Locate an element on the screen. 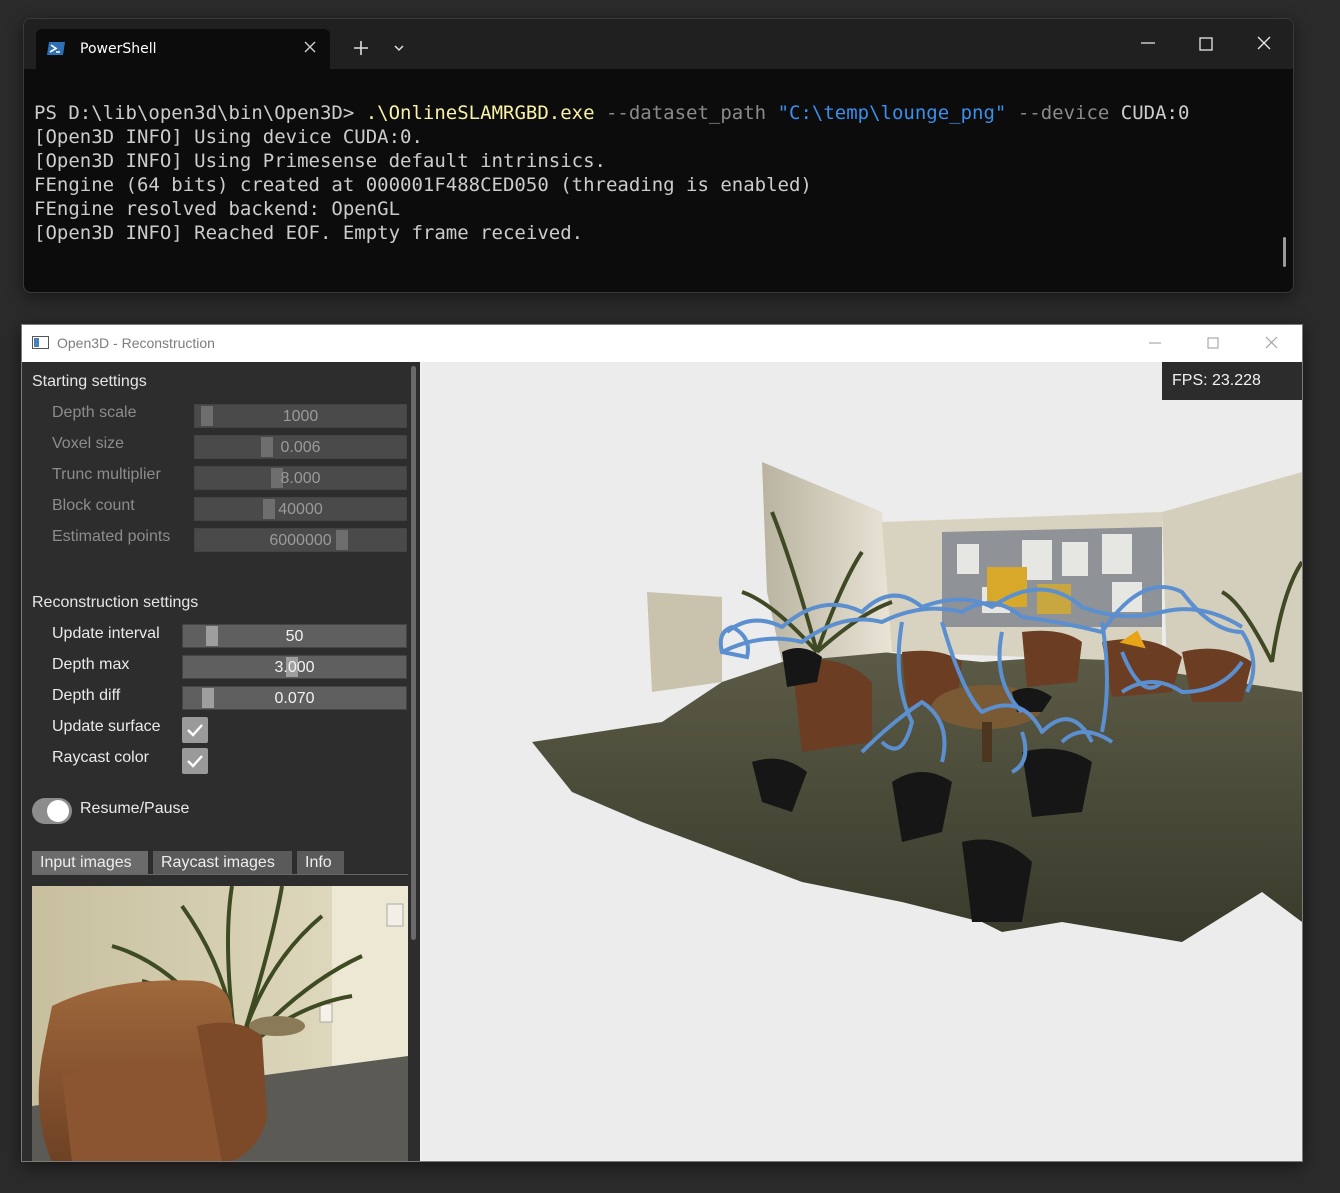 This screenshot has width=1340, height=1193. terminal-scrollbar is located at coordinates (1284, 252).